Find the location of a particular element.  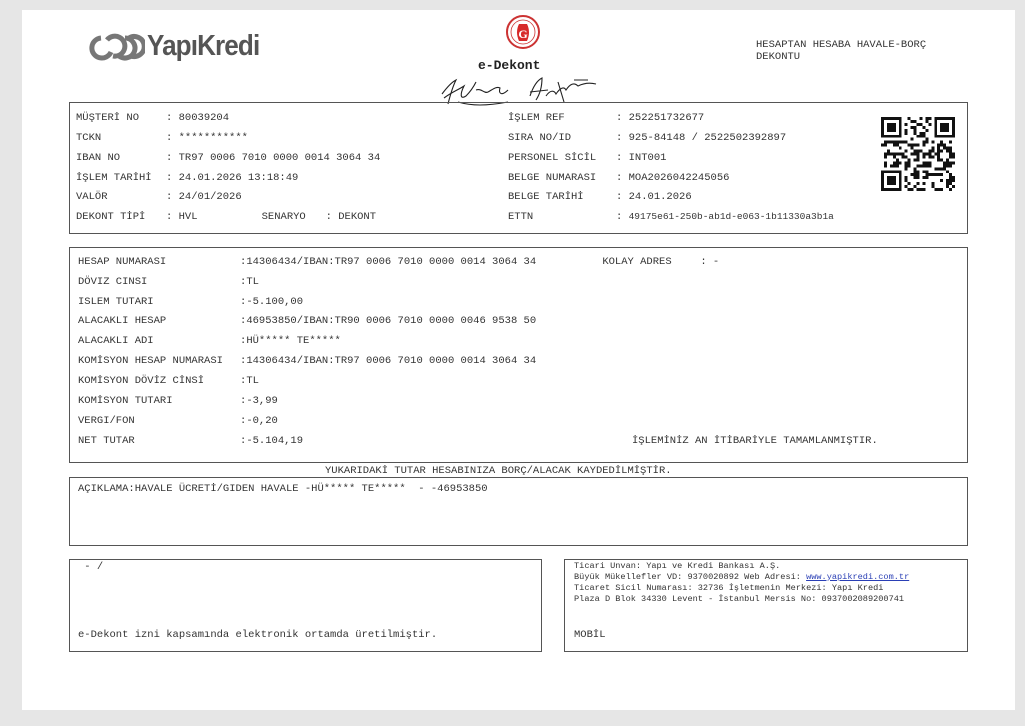

personel-sicil-label: PERSONEL SİCİL is located at coordinates (552, 158).